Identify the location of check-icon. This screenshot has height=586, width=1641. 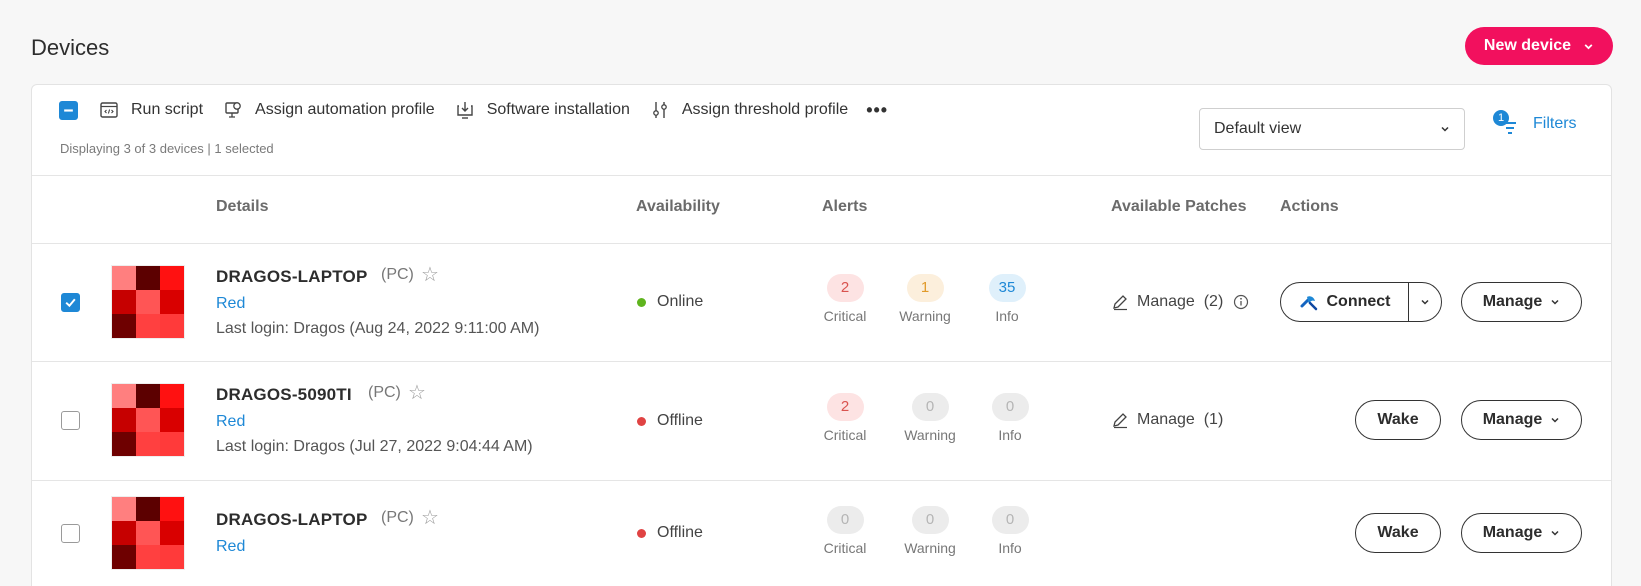
(70, 303).